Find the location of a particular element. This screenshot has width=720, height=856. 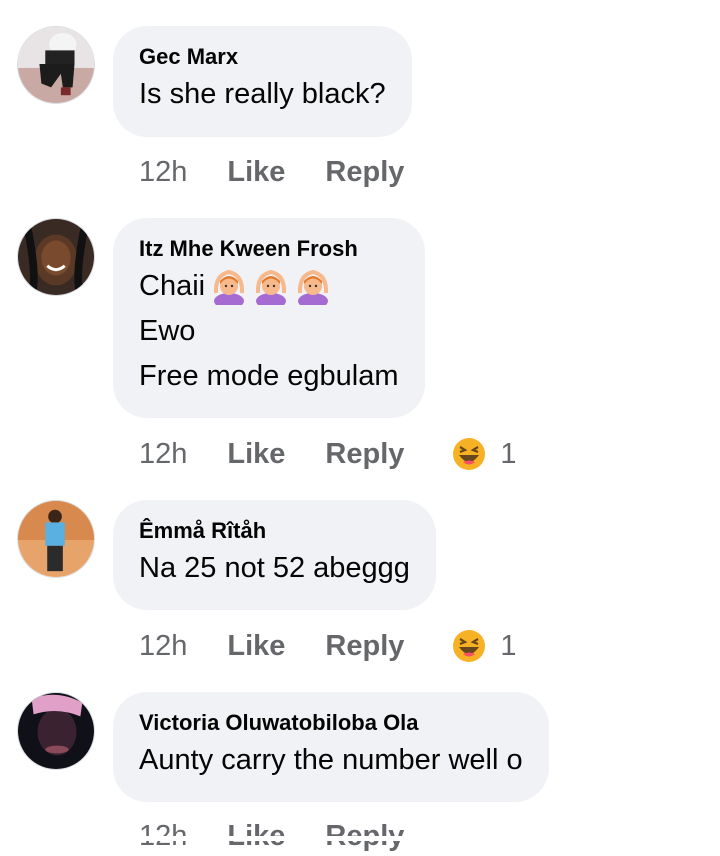

comment-text-line: Chaii is located at coordinates (269, 286).